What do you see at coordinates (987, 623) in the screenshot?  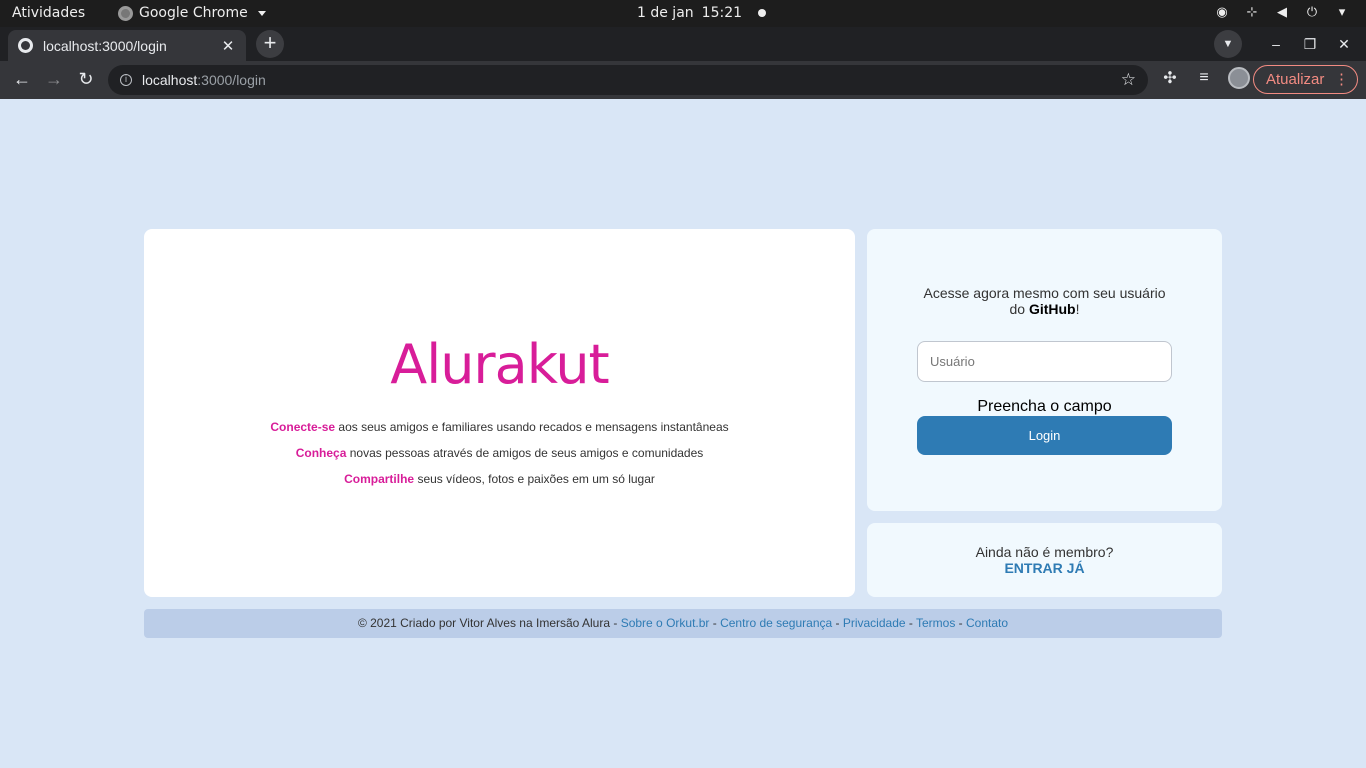 I see `footer-link-contact: Contato` at bounding box center [987, 623].